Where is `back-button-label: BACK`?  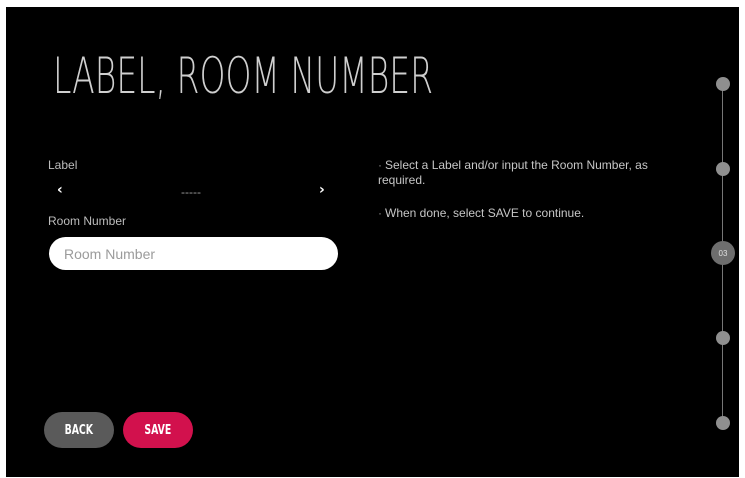
back-button-label: BACK is located at coordinates (79, 430).